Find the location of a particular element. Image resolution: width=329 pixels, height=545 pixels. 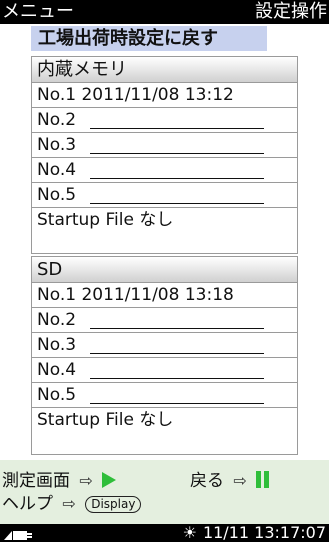

title-bar: メニュー 設定操作 is located at coordinates (164, 12).